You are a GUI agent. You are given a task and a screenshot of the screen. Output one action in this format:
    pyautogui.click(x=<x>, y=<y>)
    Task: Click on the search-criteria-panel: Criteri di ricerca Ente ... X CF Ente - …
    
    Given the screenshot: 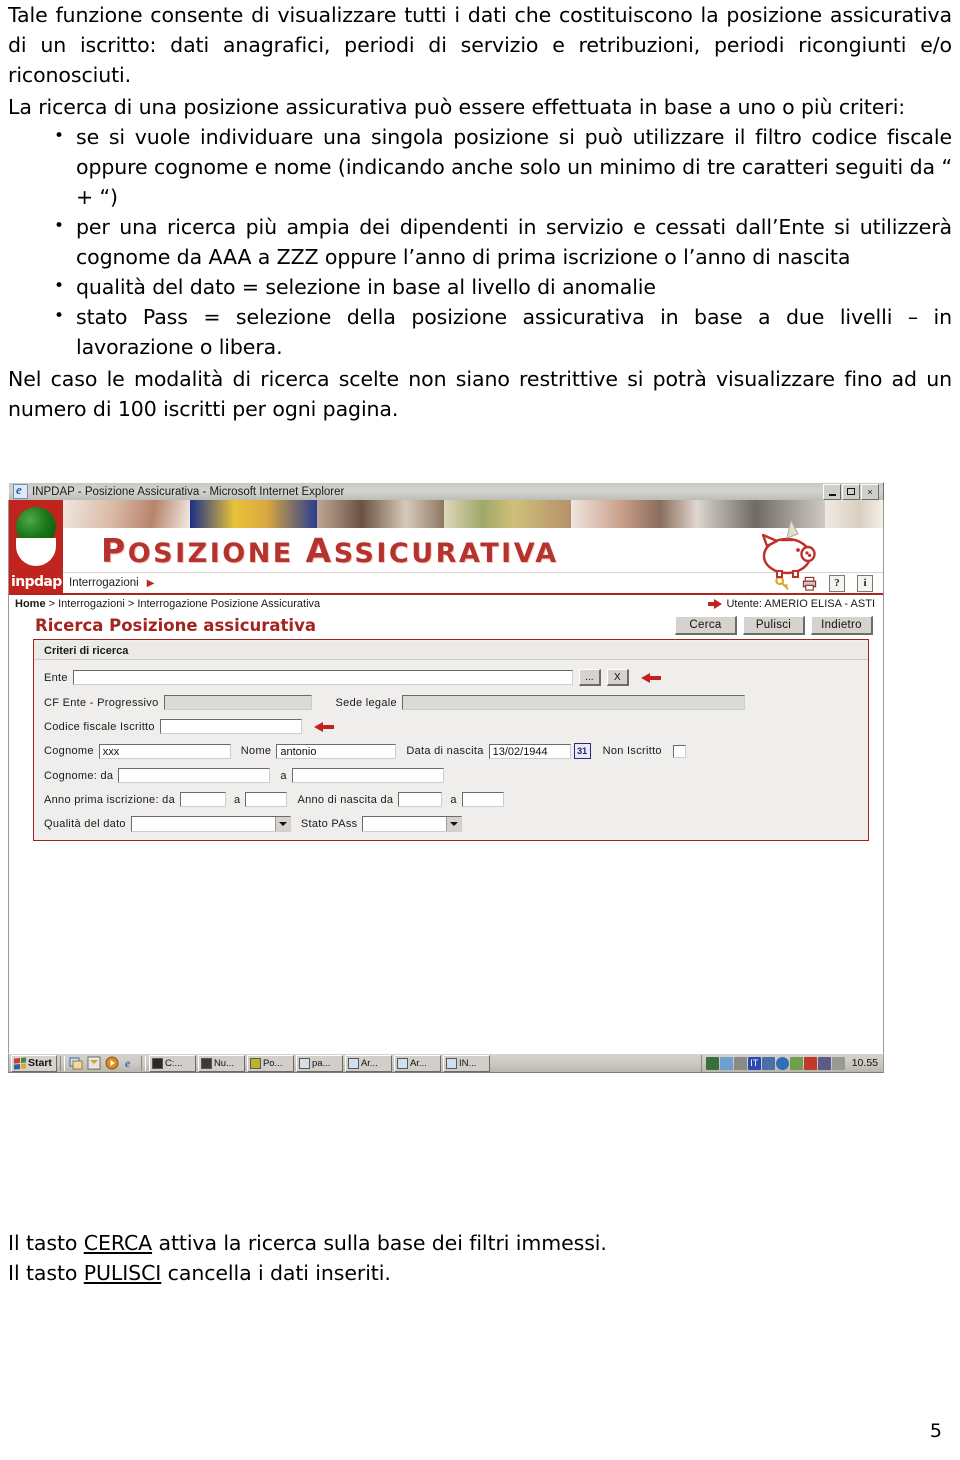 What is the action you would take?
    pyautogui.click(x=451, y=740)
    